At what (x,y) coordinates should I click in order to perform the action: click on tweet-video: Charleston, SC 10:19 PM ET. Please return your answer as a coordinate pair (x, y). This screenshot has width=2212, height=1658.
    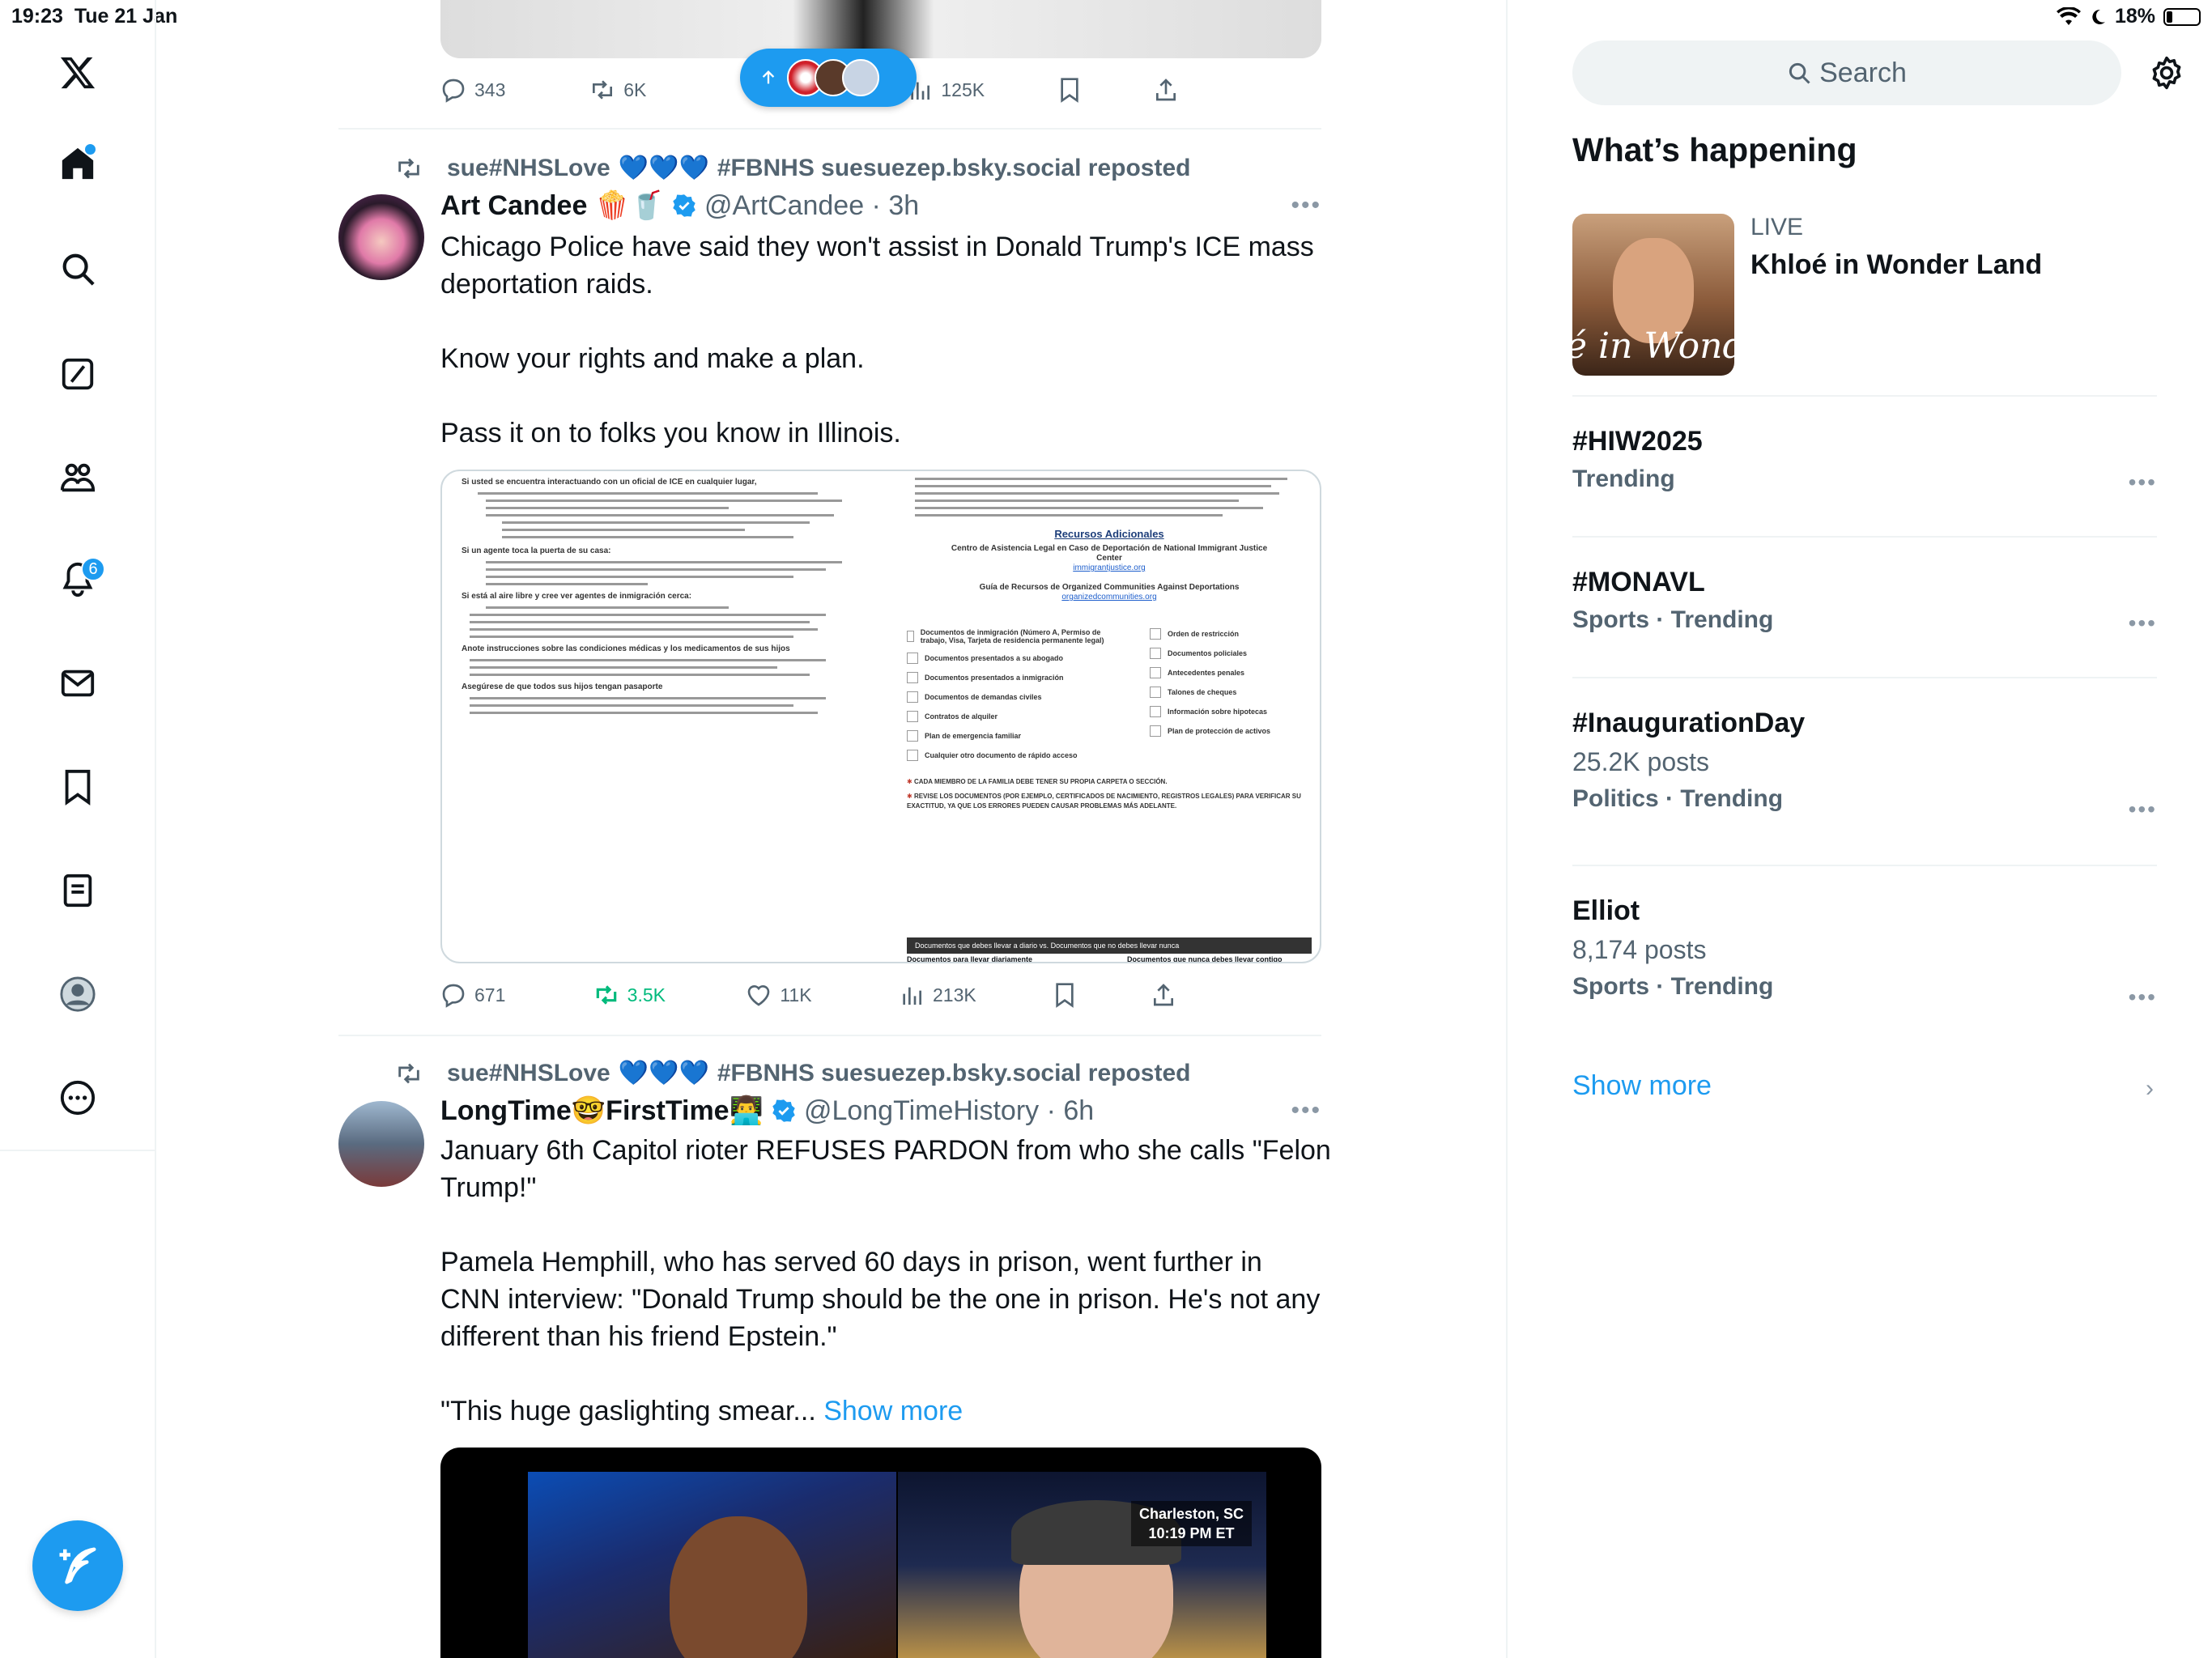
    Looking at the image, I should click on (881, 1553).